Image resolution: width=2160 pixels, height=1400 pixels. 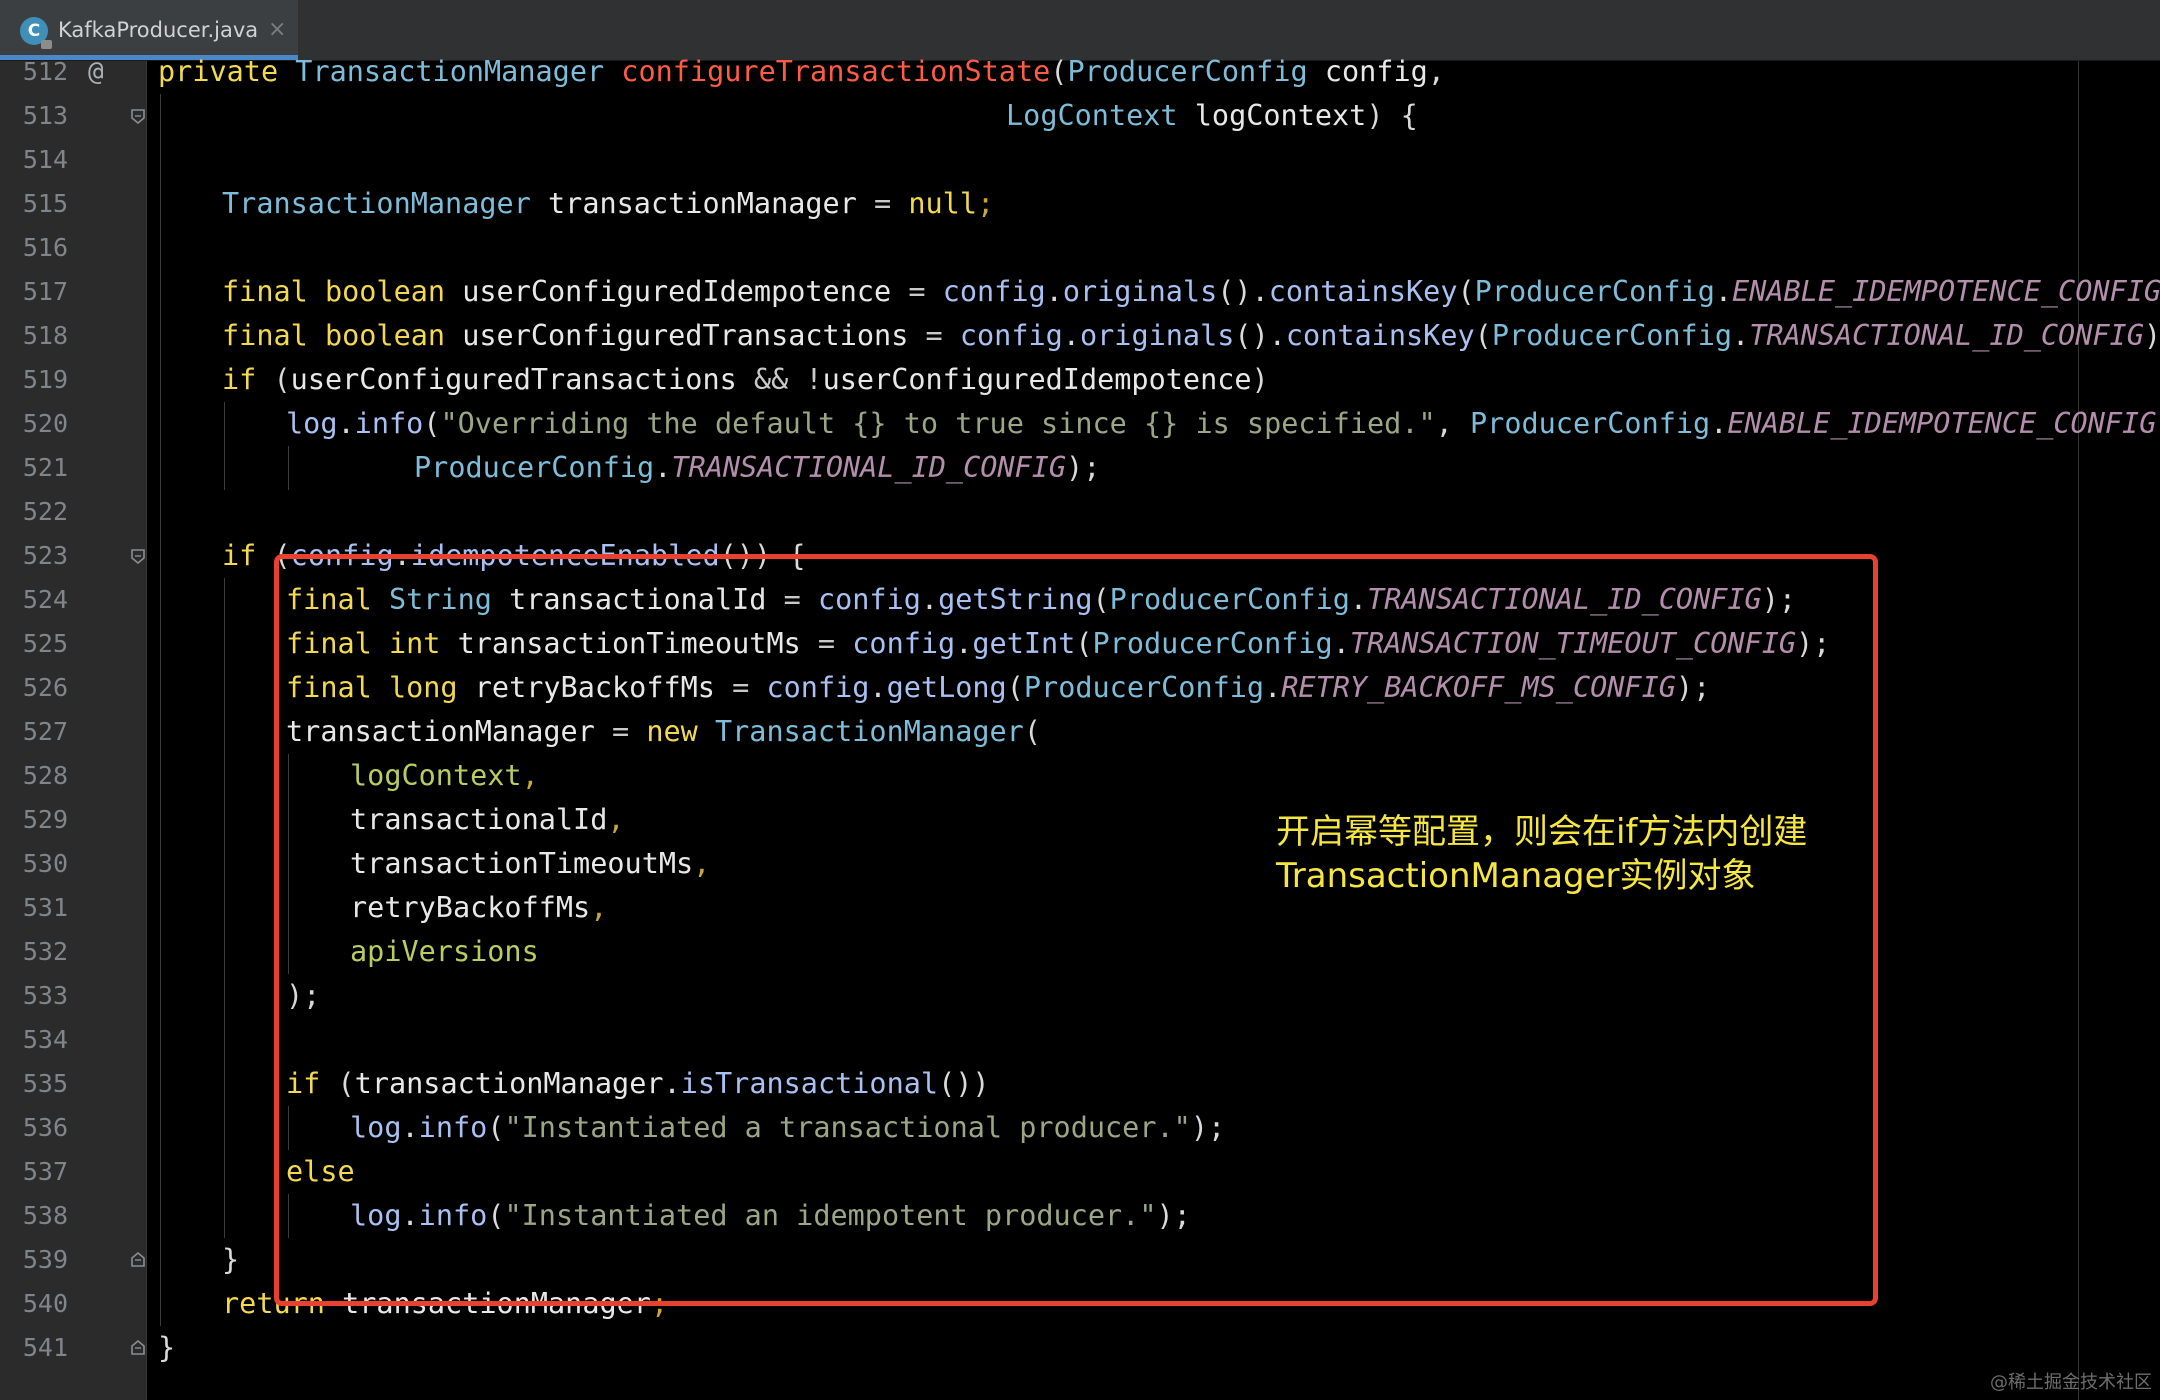 I want to click on line-number: 514, so click(x=45, y=159).